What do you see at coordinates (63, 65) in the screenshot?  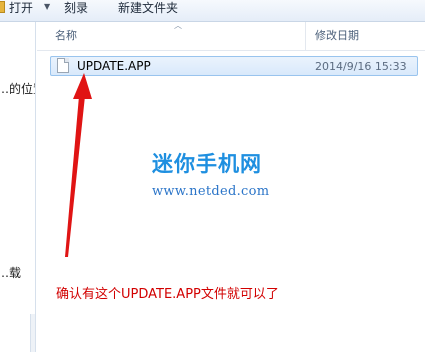 I see `file-icon` at bounding box center [63, 65].